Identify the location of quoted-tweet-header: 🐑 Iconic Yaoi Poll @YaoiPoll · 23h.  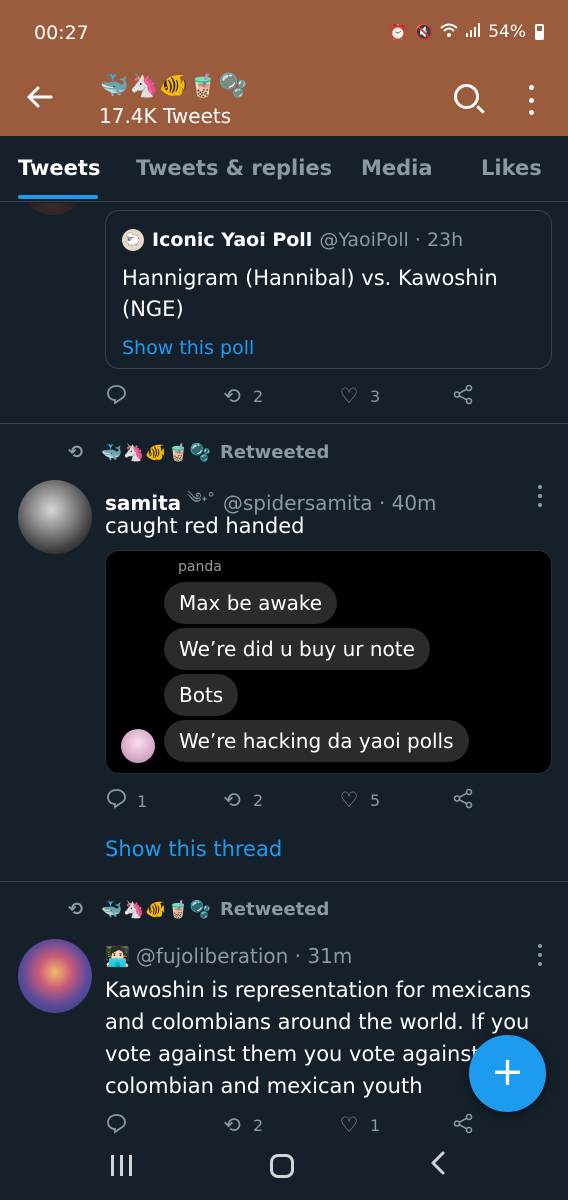
(292, 240).